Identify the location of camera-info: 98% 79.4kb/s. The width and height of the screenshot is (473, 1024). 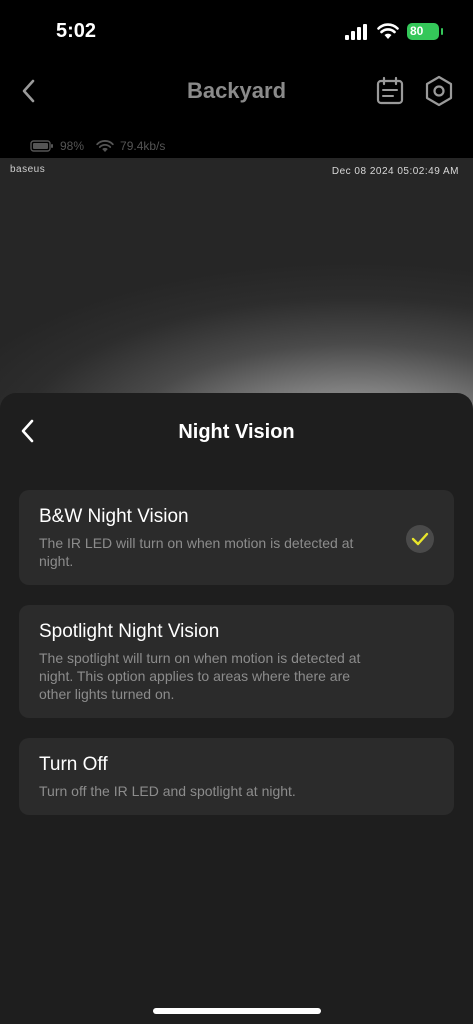
(97, 146).